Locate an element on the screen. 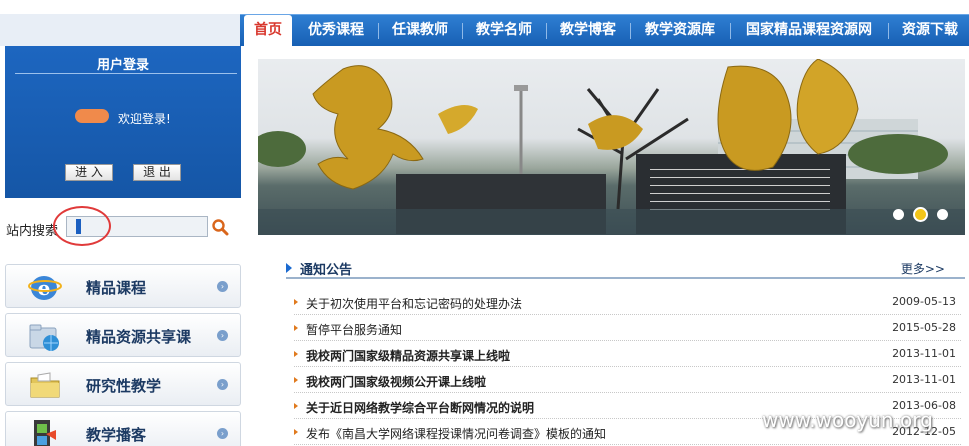 The image size is (969, 446). notice-date: 2015-05-28 is located at coordinates (924, 327).